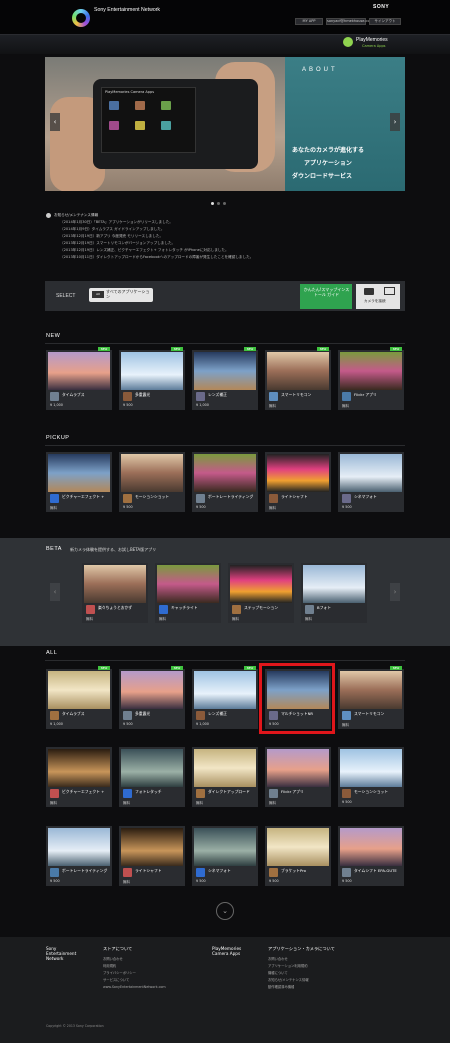 Image resolution: width=450 pixels, height=1043 pixels. I want to click on pickup-app-card: シネマフォト ¥ 500, so click(371, 482).